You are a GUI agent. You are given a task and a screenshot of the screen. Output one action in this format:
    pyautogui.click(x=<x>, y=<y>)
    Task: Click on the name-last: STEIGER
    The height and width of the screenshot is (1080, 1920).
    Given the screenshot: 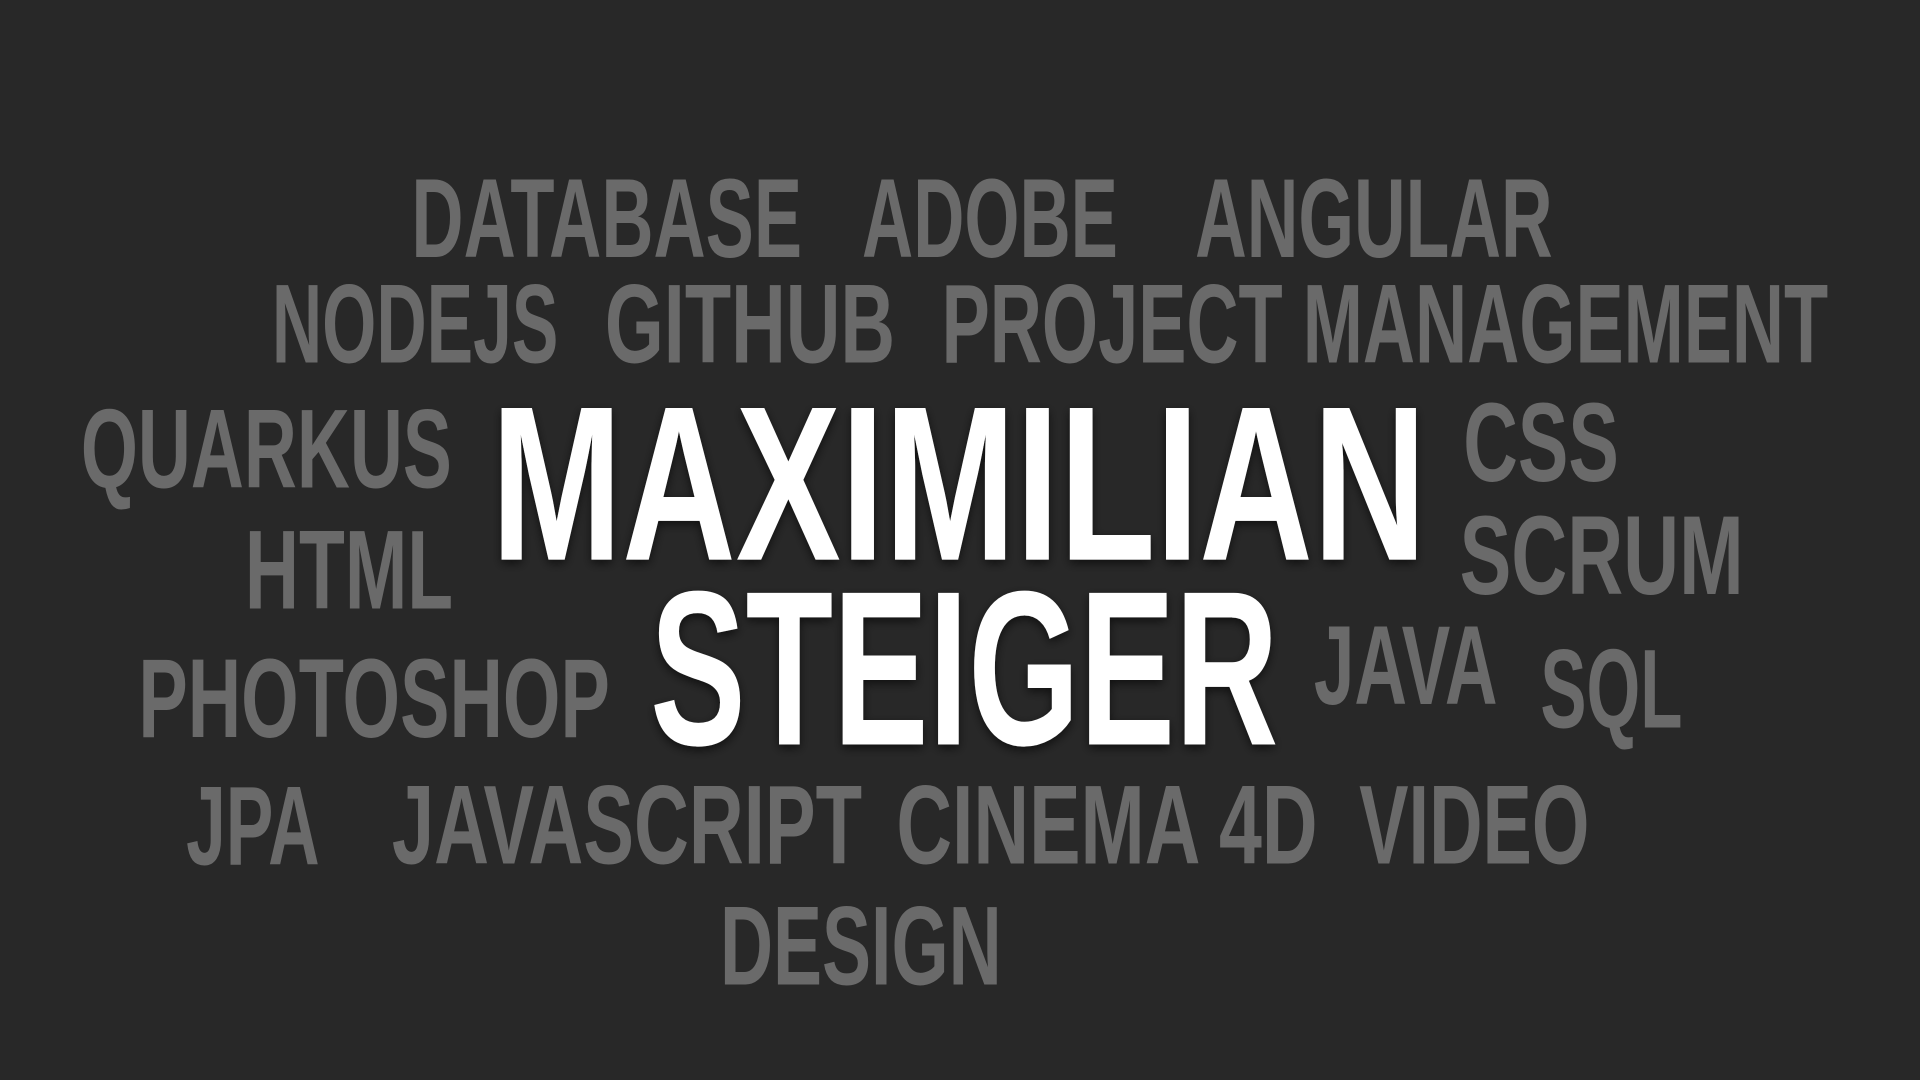 What is the action you would take?
    pyautogui.click(x=964, y=667)
    